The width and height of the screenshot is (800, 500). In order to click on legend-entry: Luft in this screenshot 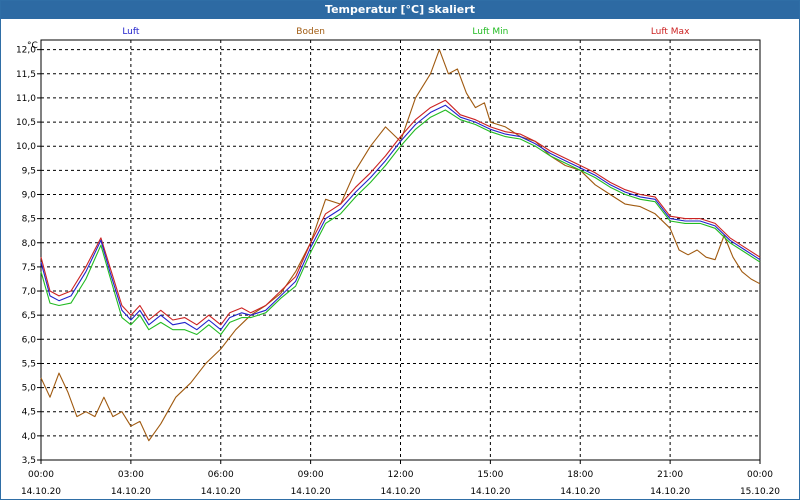, I will do `click(131, 32)`.